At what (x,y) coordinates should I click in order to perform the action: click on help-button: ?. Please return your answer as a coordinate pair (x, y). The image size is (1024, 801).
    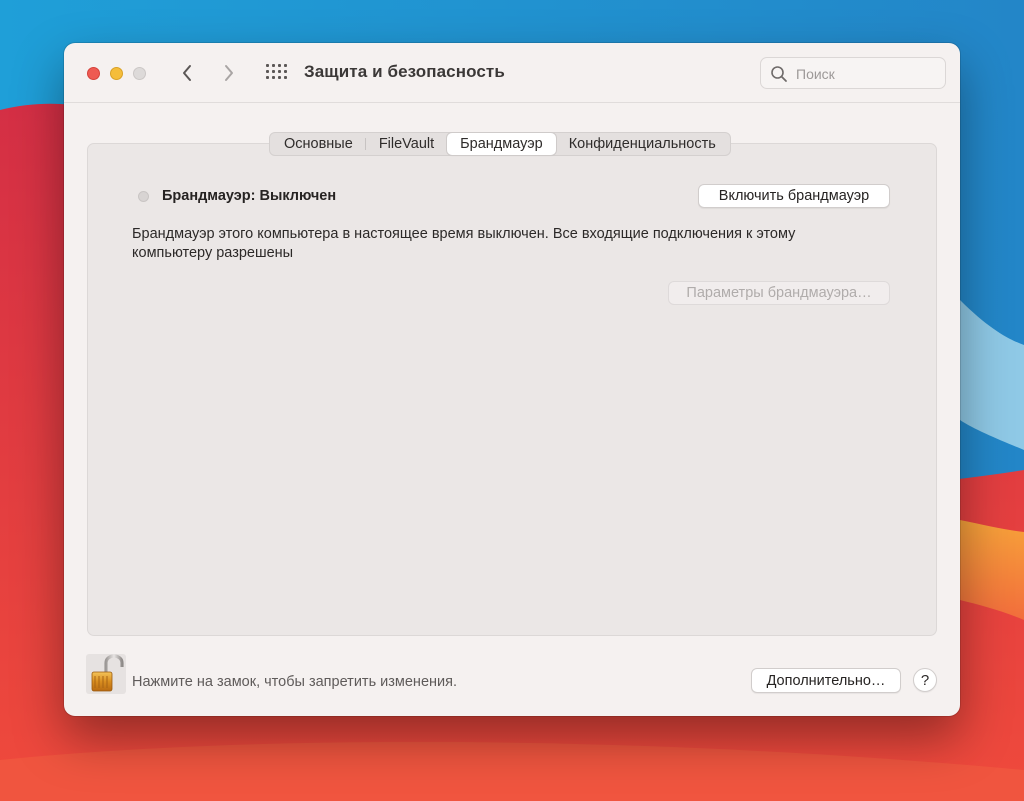
    Looking at the image, I should click on (925, 680).